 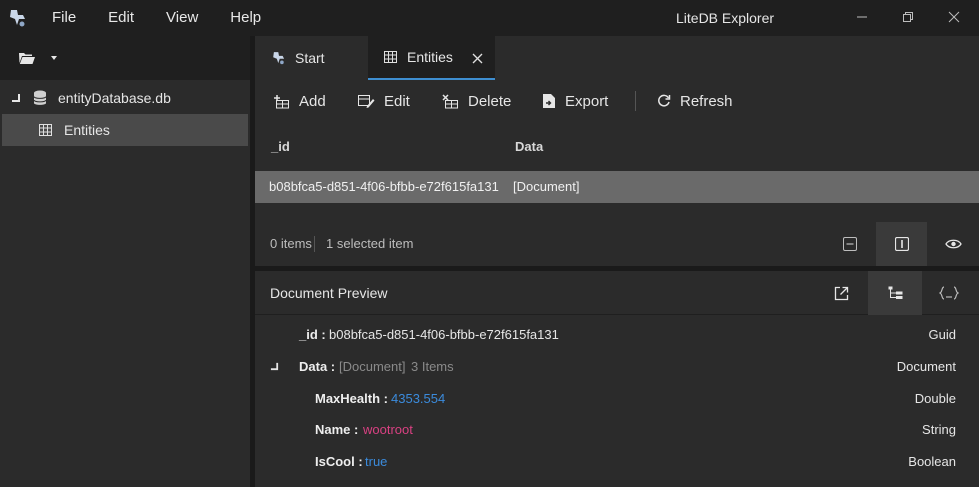 I want to click on open-database-button, so click(x=38, y=58).